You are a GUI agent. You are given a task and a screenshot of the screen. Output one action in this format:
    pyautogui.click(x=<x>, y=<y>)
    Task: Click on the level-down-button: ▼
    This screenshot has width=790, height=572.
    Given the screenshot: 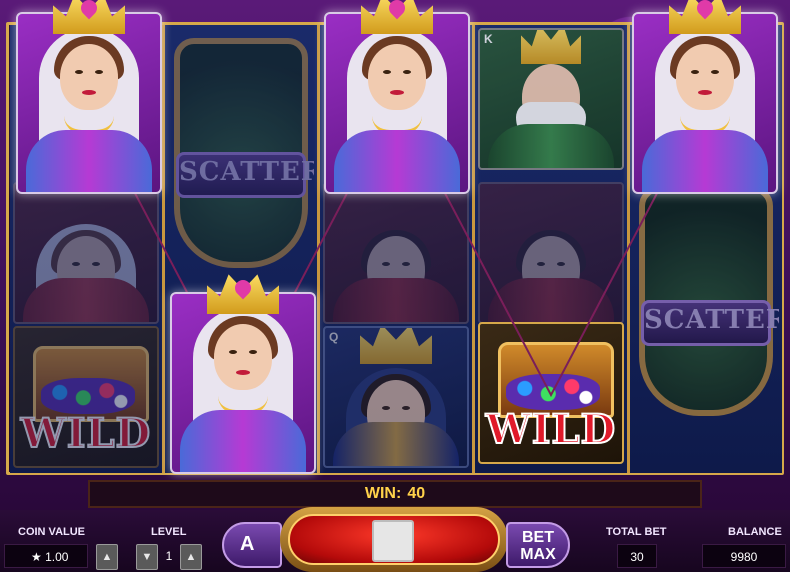 What is the action you would take?
    pyautogui.click(x=147, y=557)
    